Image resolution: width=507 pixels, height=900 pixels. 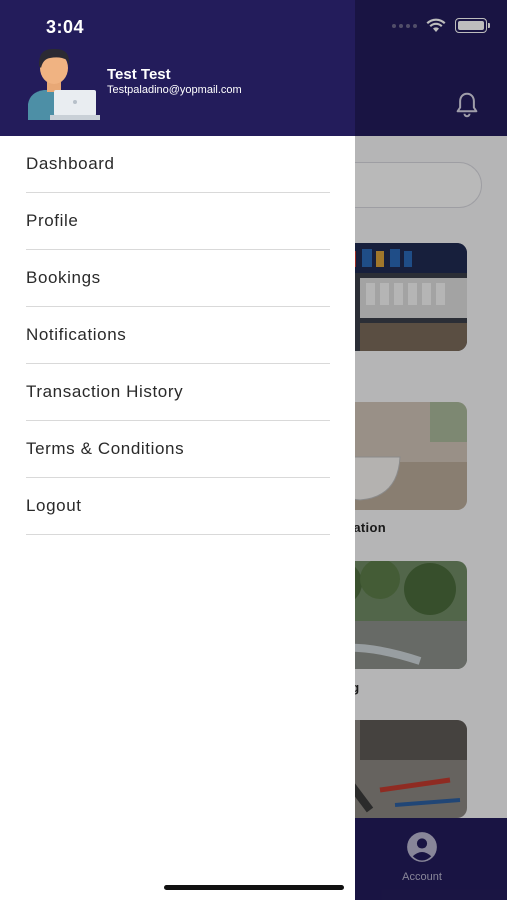 I want to click on avatar, so click(x=62, y=83).